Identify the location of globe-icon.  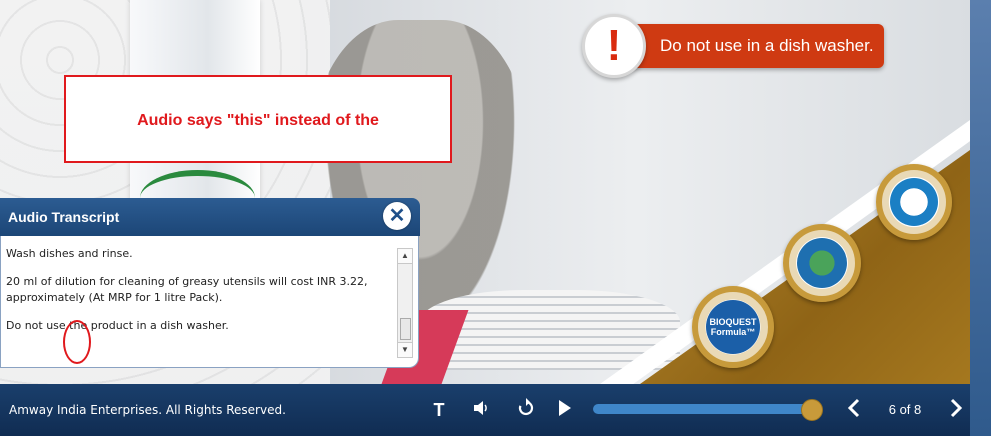
(822, 263).